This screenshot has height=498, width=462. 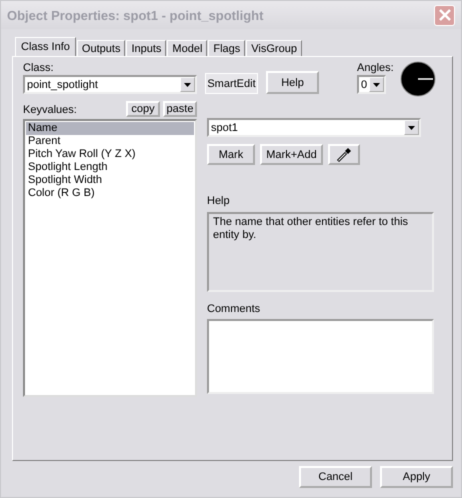 I want to click on keyvalue-item: Spotlight Length, so click(x=110, y=167).